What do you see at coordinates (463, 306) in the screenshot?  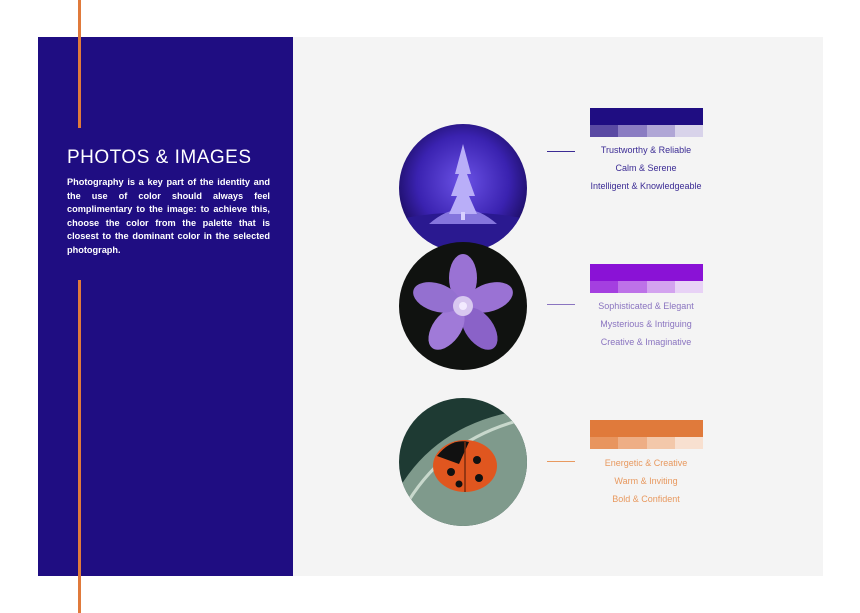 I see `flower-photo-icon` at bounding box center [463, 306].